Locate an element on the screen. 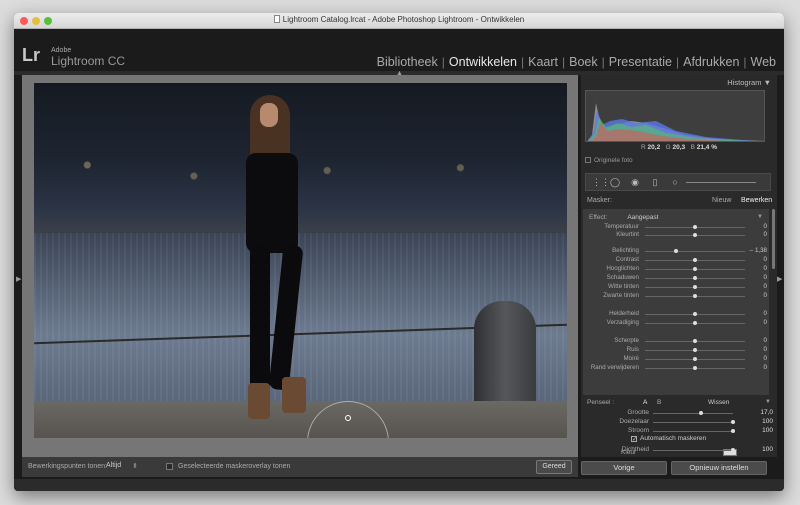 The width and height of the screenshot is (800, 505). slider-row: Verzadiging 0 is located at coordinates (676, 323).